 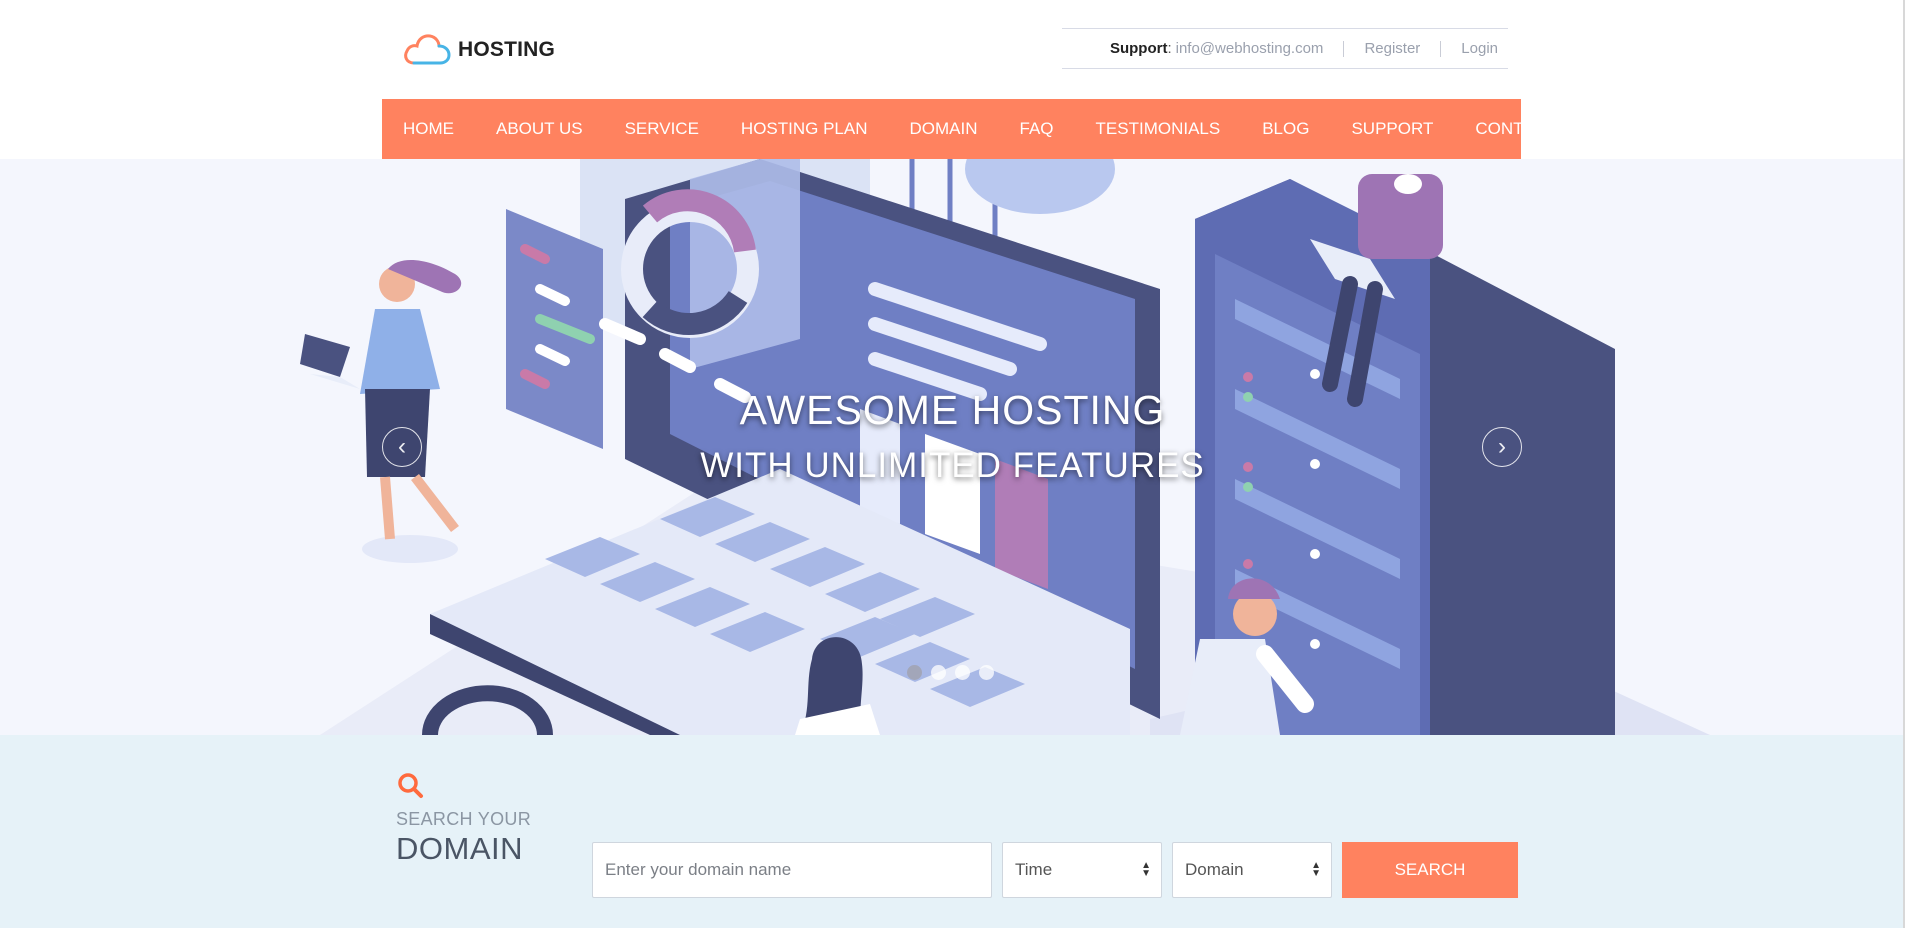 What do you see at coordinates (1034, 869) in the screenshot?
I see `time-select-value: Time` at bounding box center [1034, 869].